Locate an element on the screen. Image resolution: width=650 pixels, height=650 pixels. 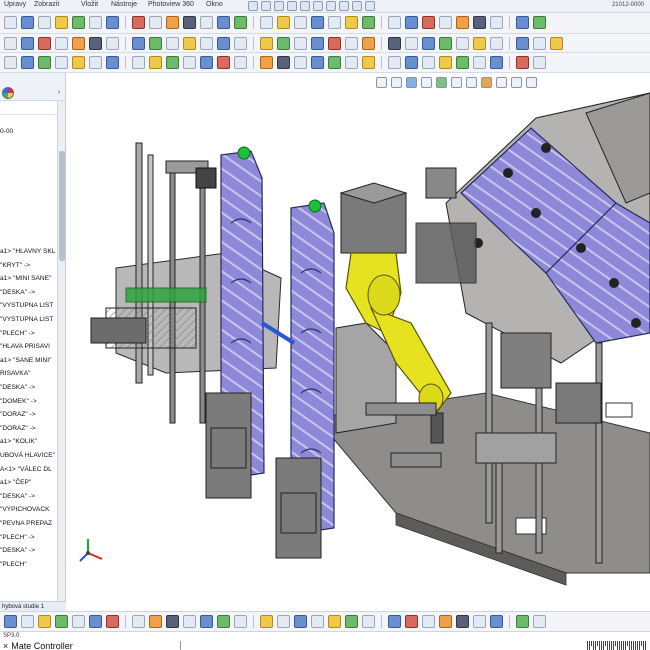
line-icon is located at coordinates (394, 62).